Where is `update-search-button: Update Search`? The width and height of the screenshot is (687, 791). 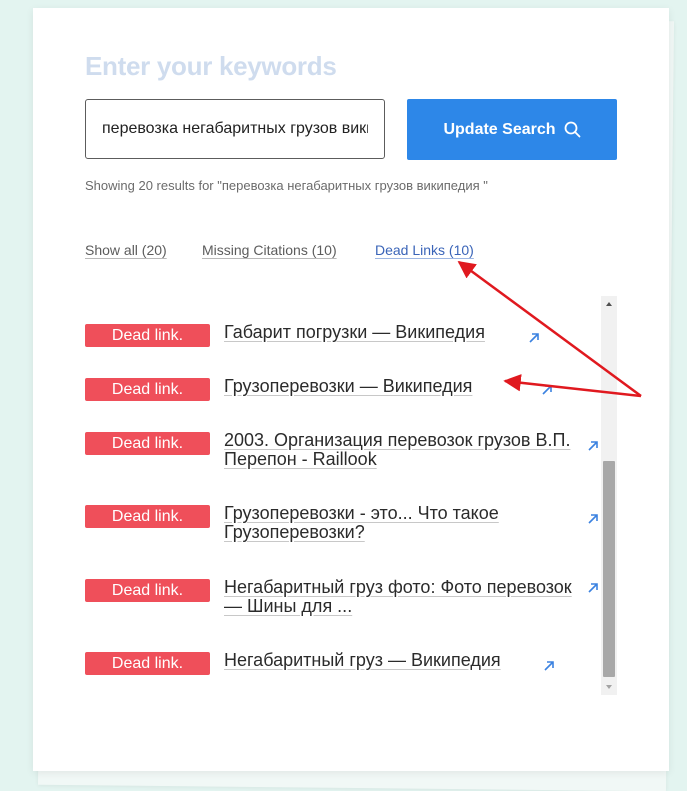
update-search-button: Update Search is located at coordinates (512, 129).